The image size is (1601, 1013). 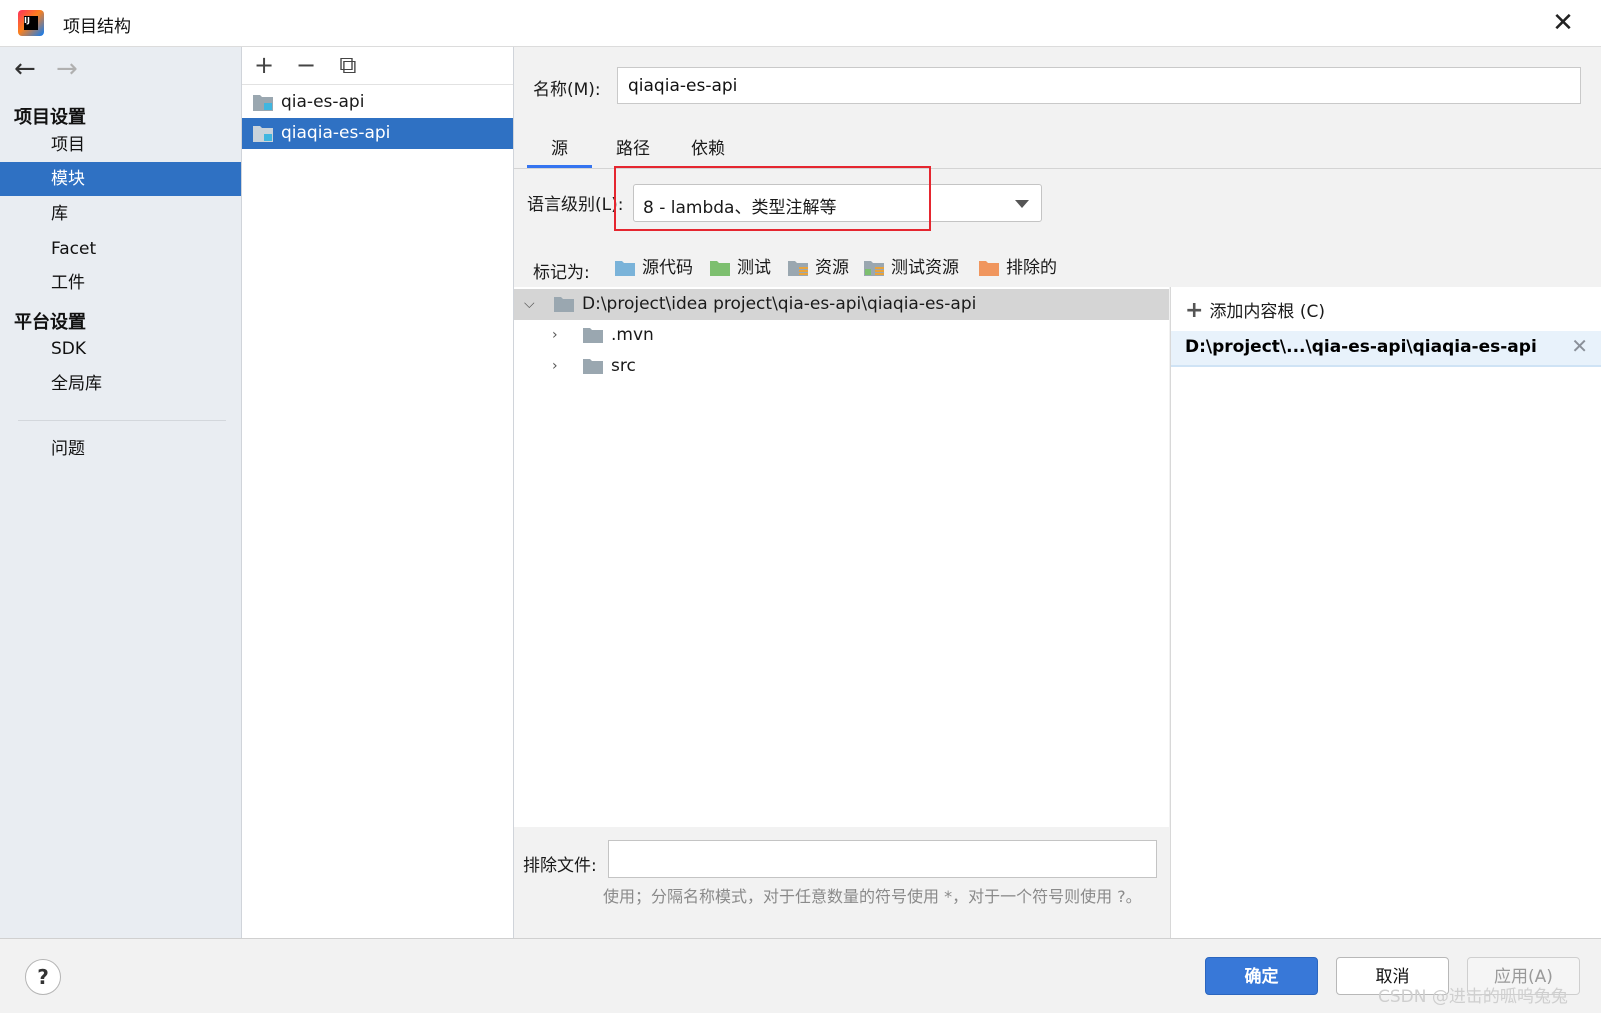 I want to click on logo-text: IJ, so click(x=31, y=23).